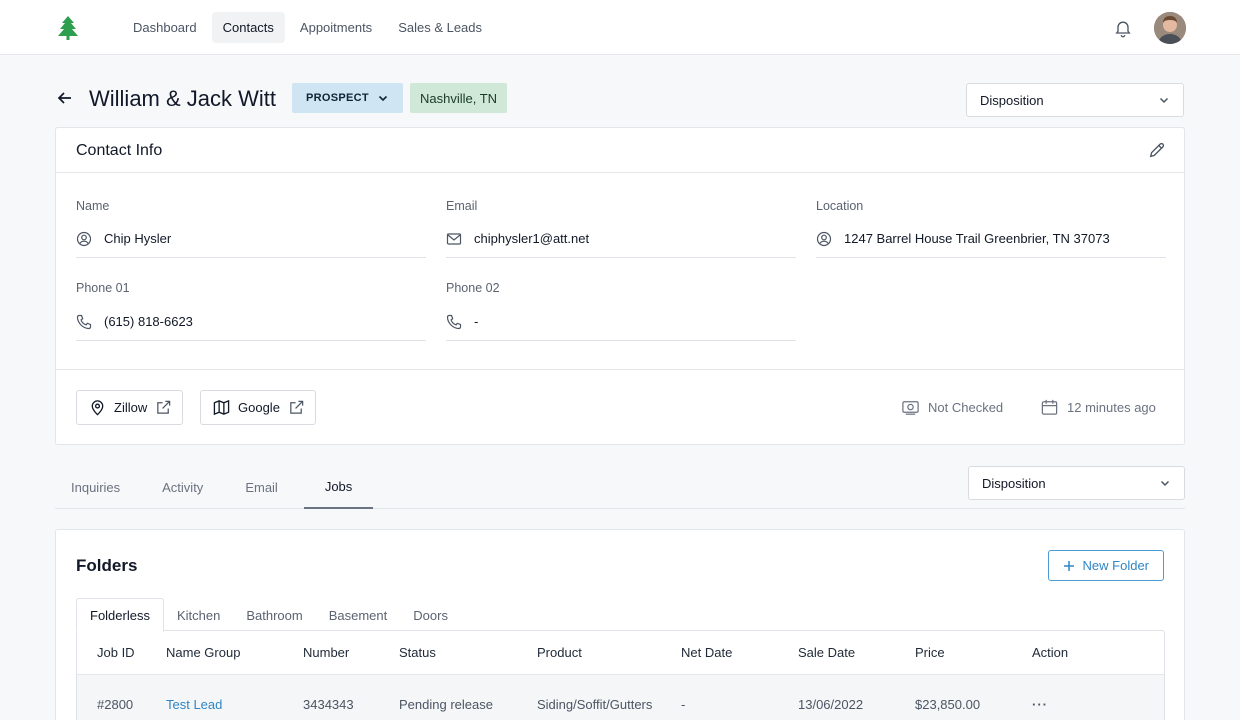 This screenshot has height=720, width=1240. I want to click on tab-email: Email, so click(261, 487).